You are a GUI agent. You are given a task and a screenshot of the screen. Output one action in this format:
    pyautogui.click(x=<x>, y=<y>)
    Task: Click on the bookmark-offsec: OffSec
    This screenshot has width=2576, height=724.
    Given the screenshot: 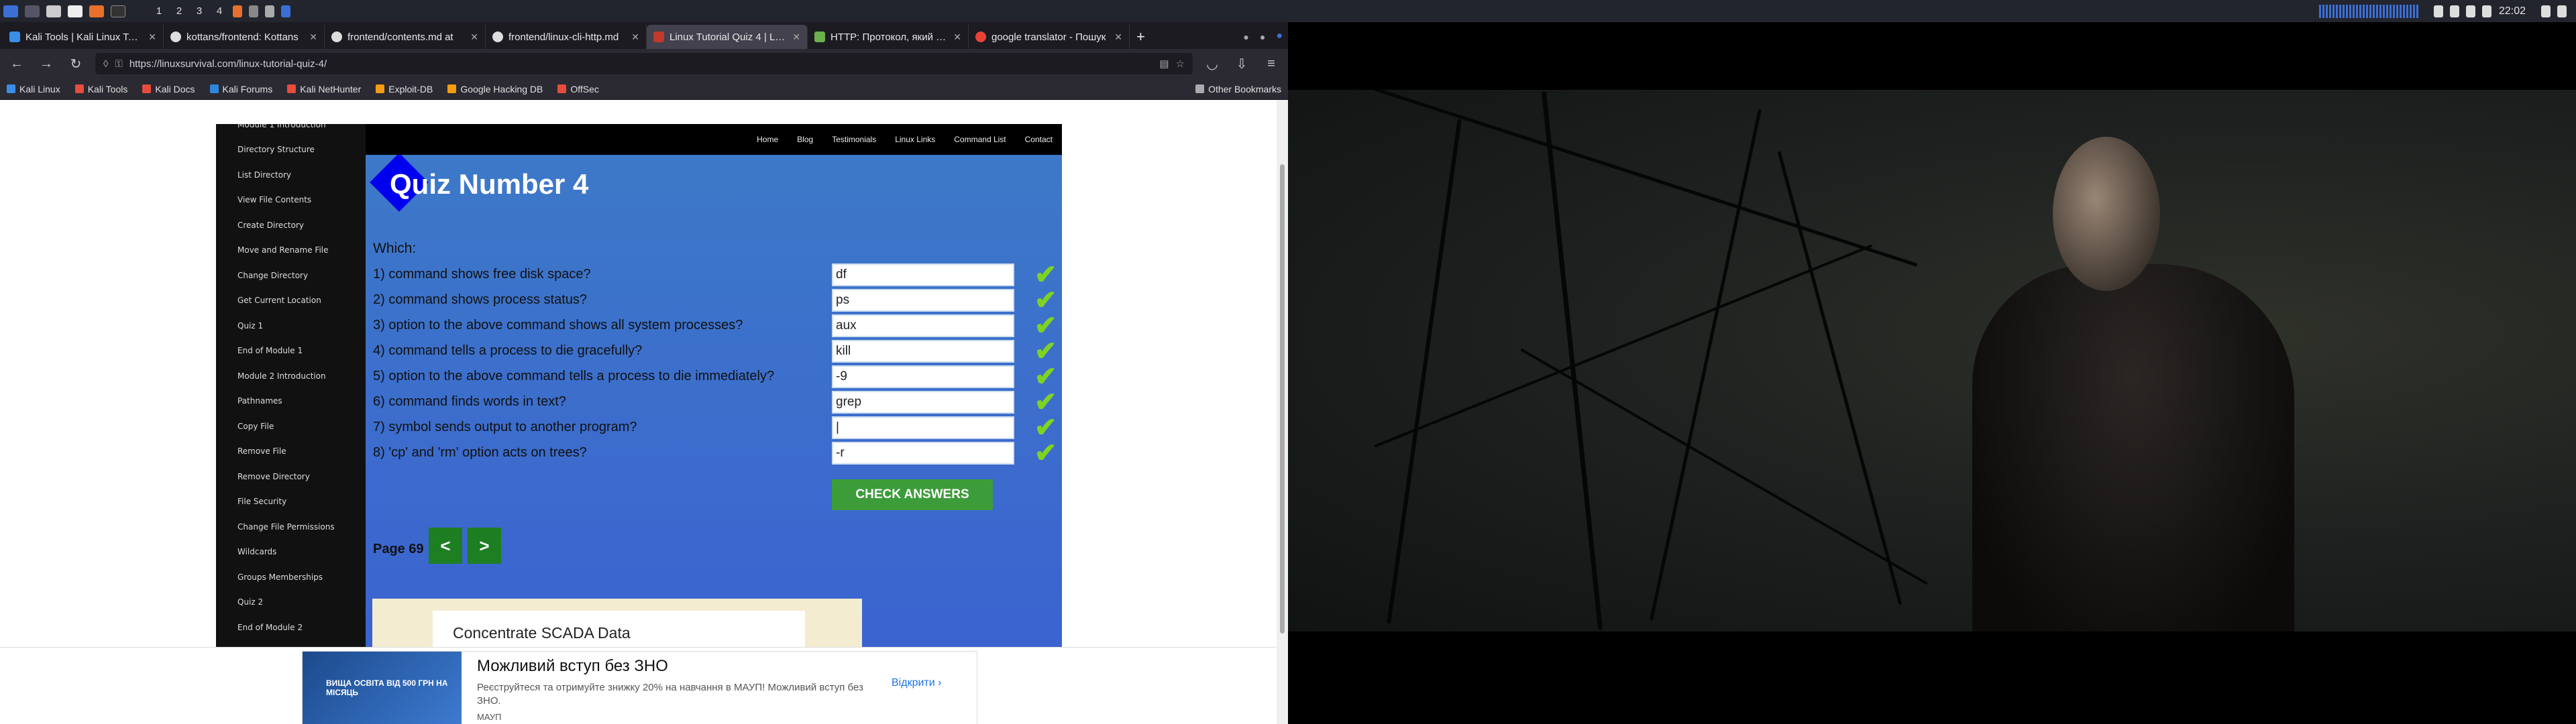 What is the action you would take?
    pyautogui.click(x=578, y=89)
    